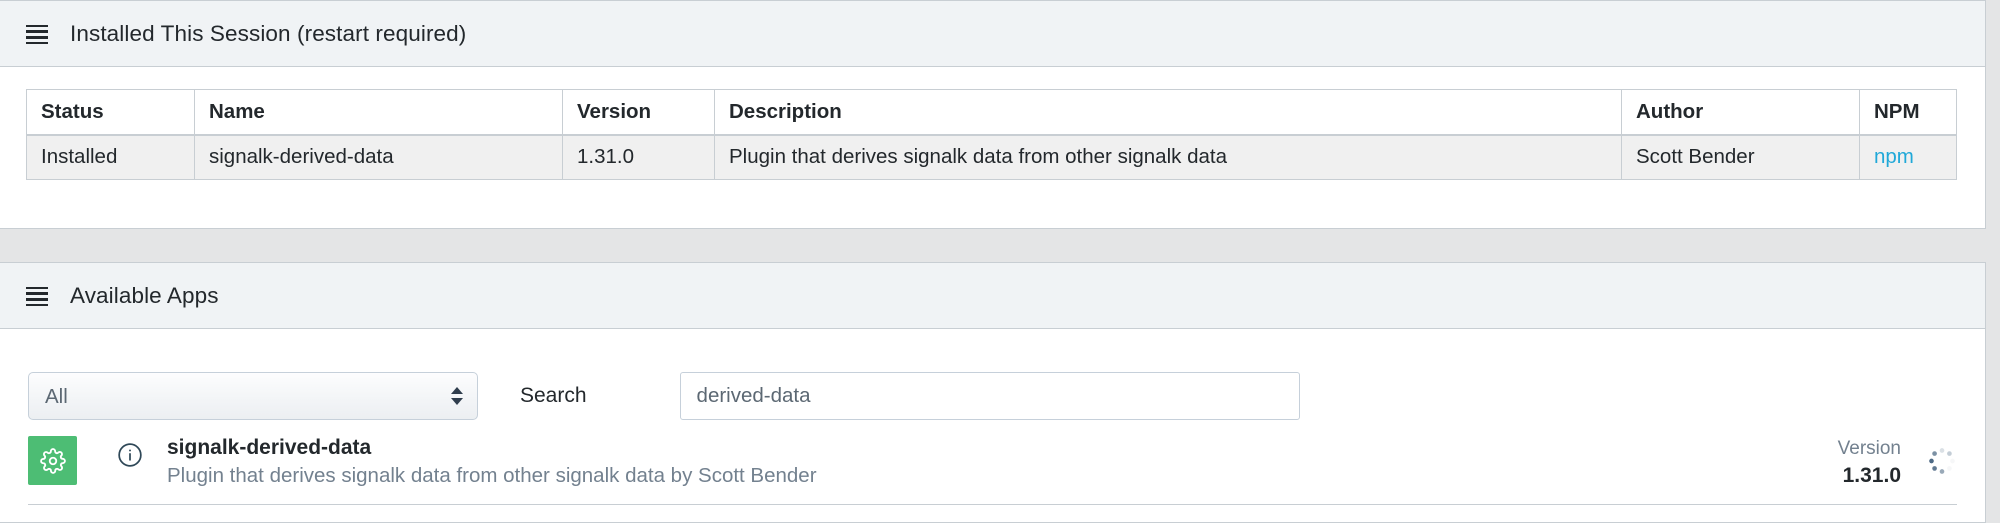 Image resolution: width=2000 pixels, height=523 pixels. I want to click on version-block: Version 1.31.0, so click(1869, 463).